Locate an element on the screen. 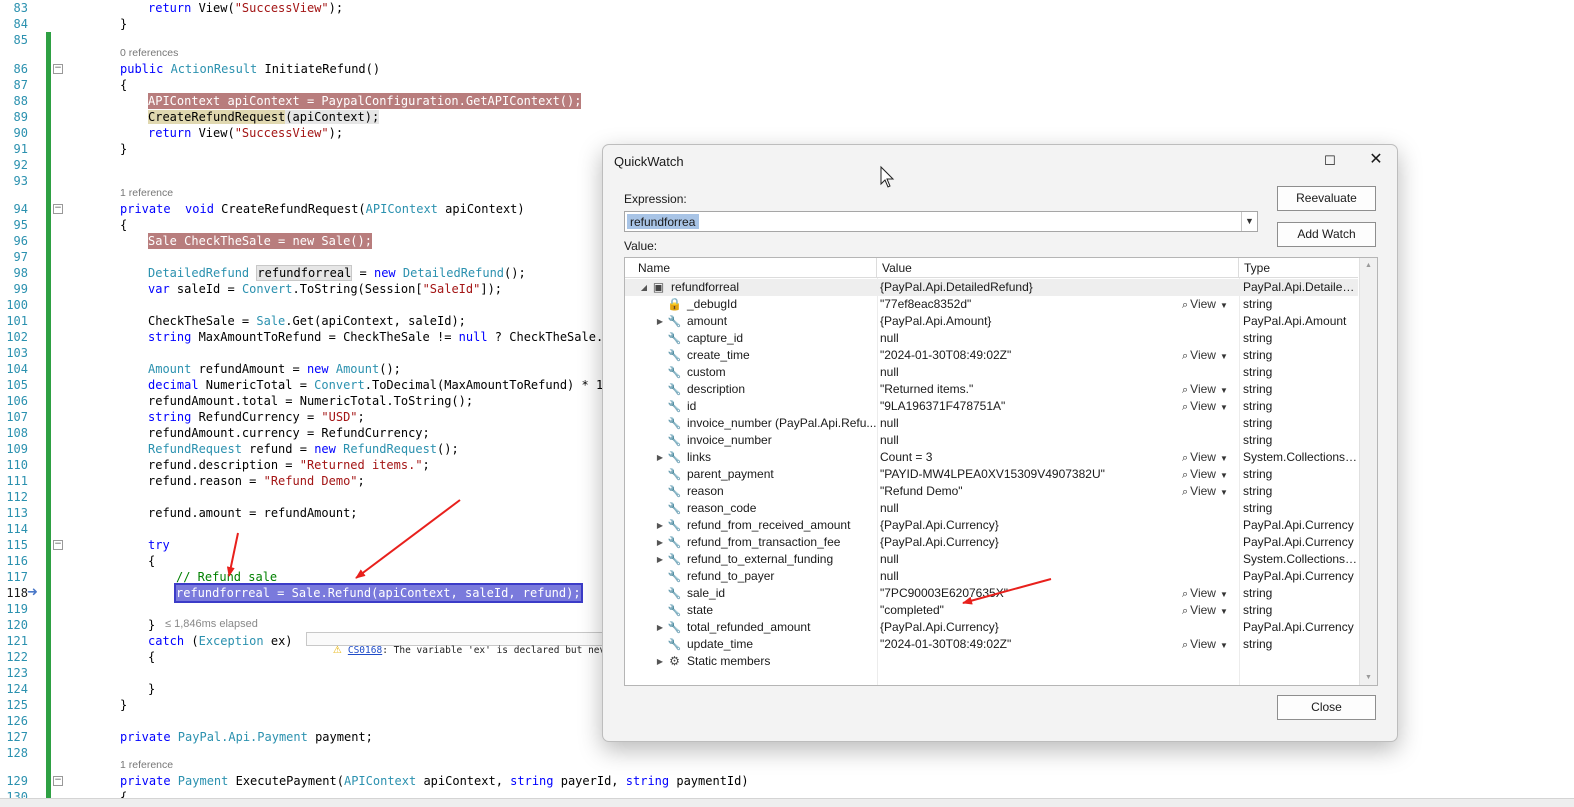  column-header-name: Name is located at coordinates (755, 268).